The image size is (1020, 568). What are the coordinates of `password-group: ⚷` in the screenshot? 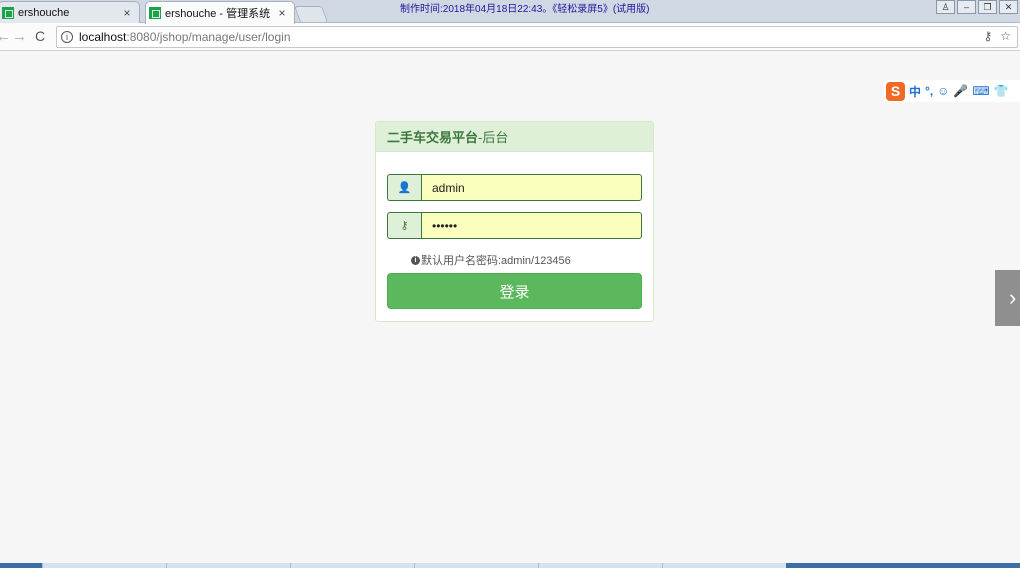 It's located at (514, 225).